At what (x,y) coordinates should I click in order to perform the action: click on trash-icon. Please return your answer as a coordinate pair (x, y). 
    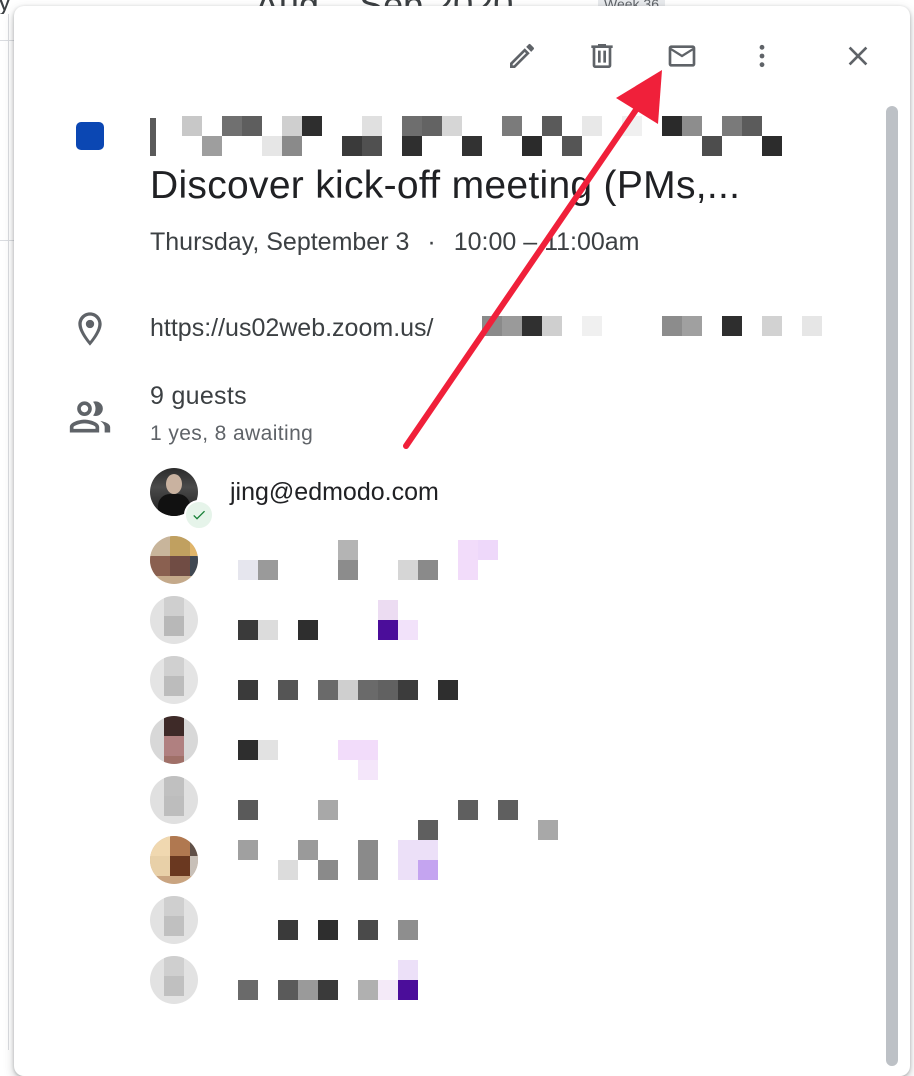
    Looking at the image, I should click on (602, 56).